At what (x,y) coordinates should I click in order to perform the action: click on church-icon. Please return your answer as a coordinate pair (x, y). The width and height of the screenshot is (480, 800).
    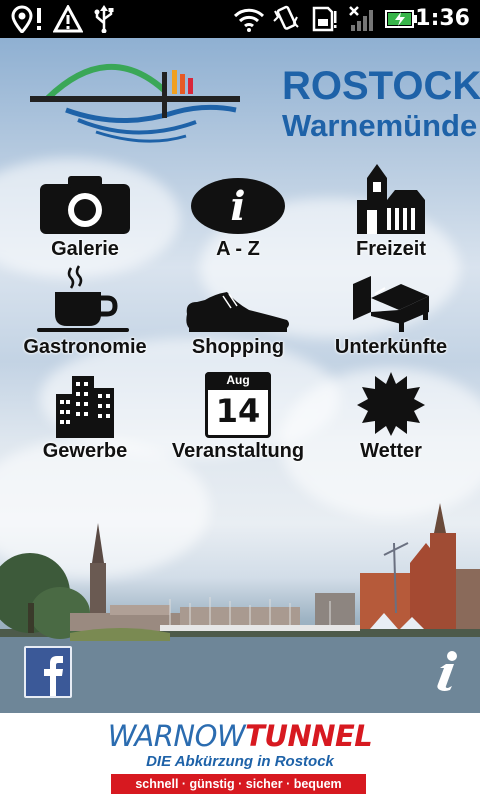
    Looking at the image, I should click on (391, 199).